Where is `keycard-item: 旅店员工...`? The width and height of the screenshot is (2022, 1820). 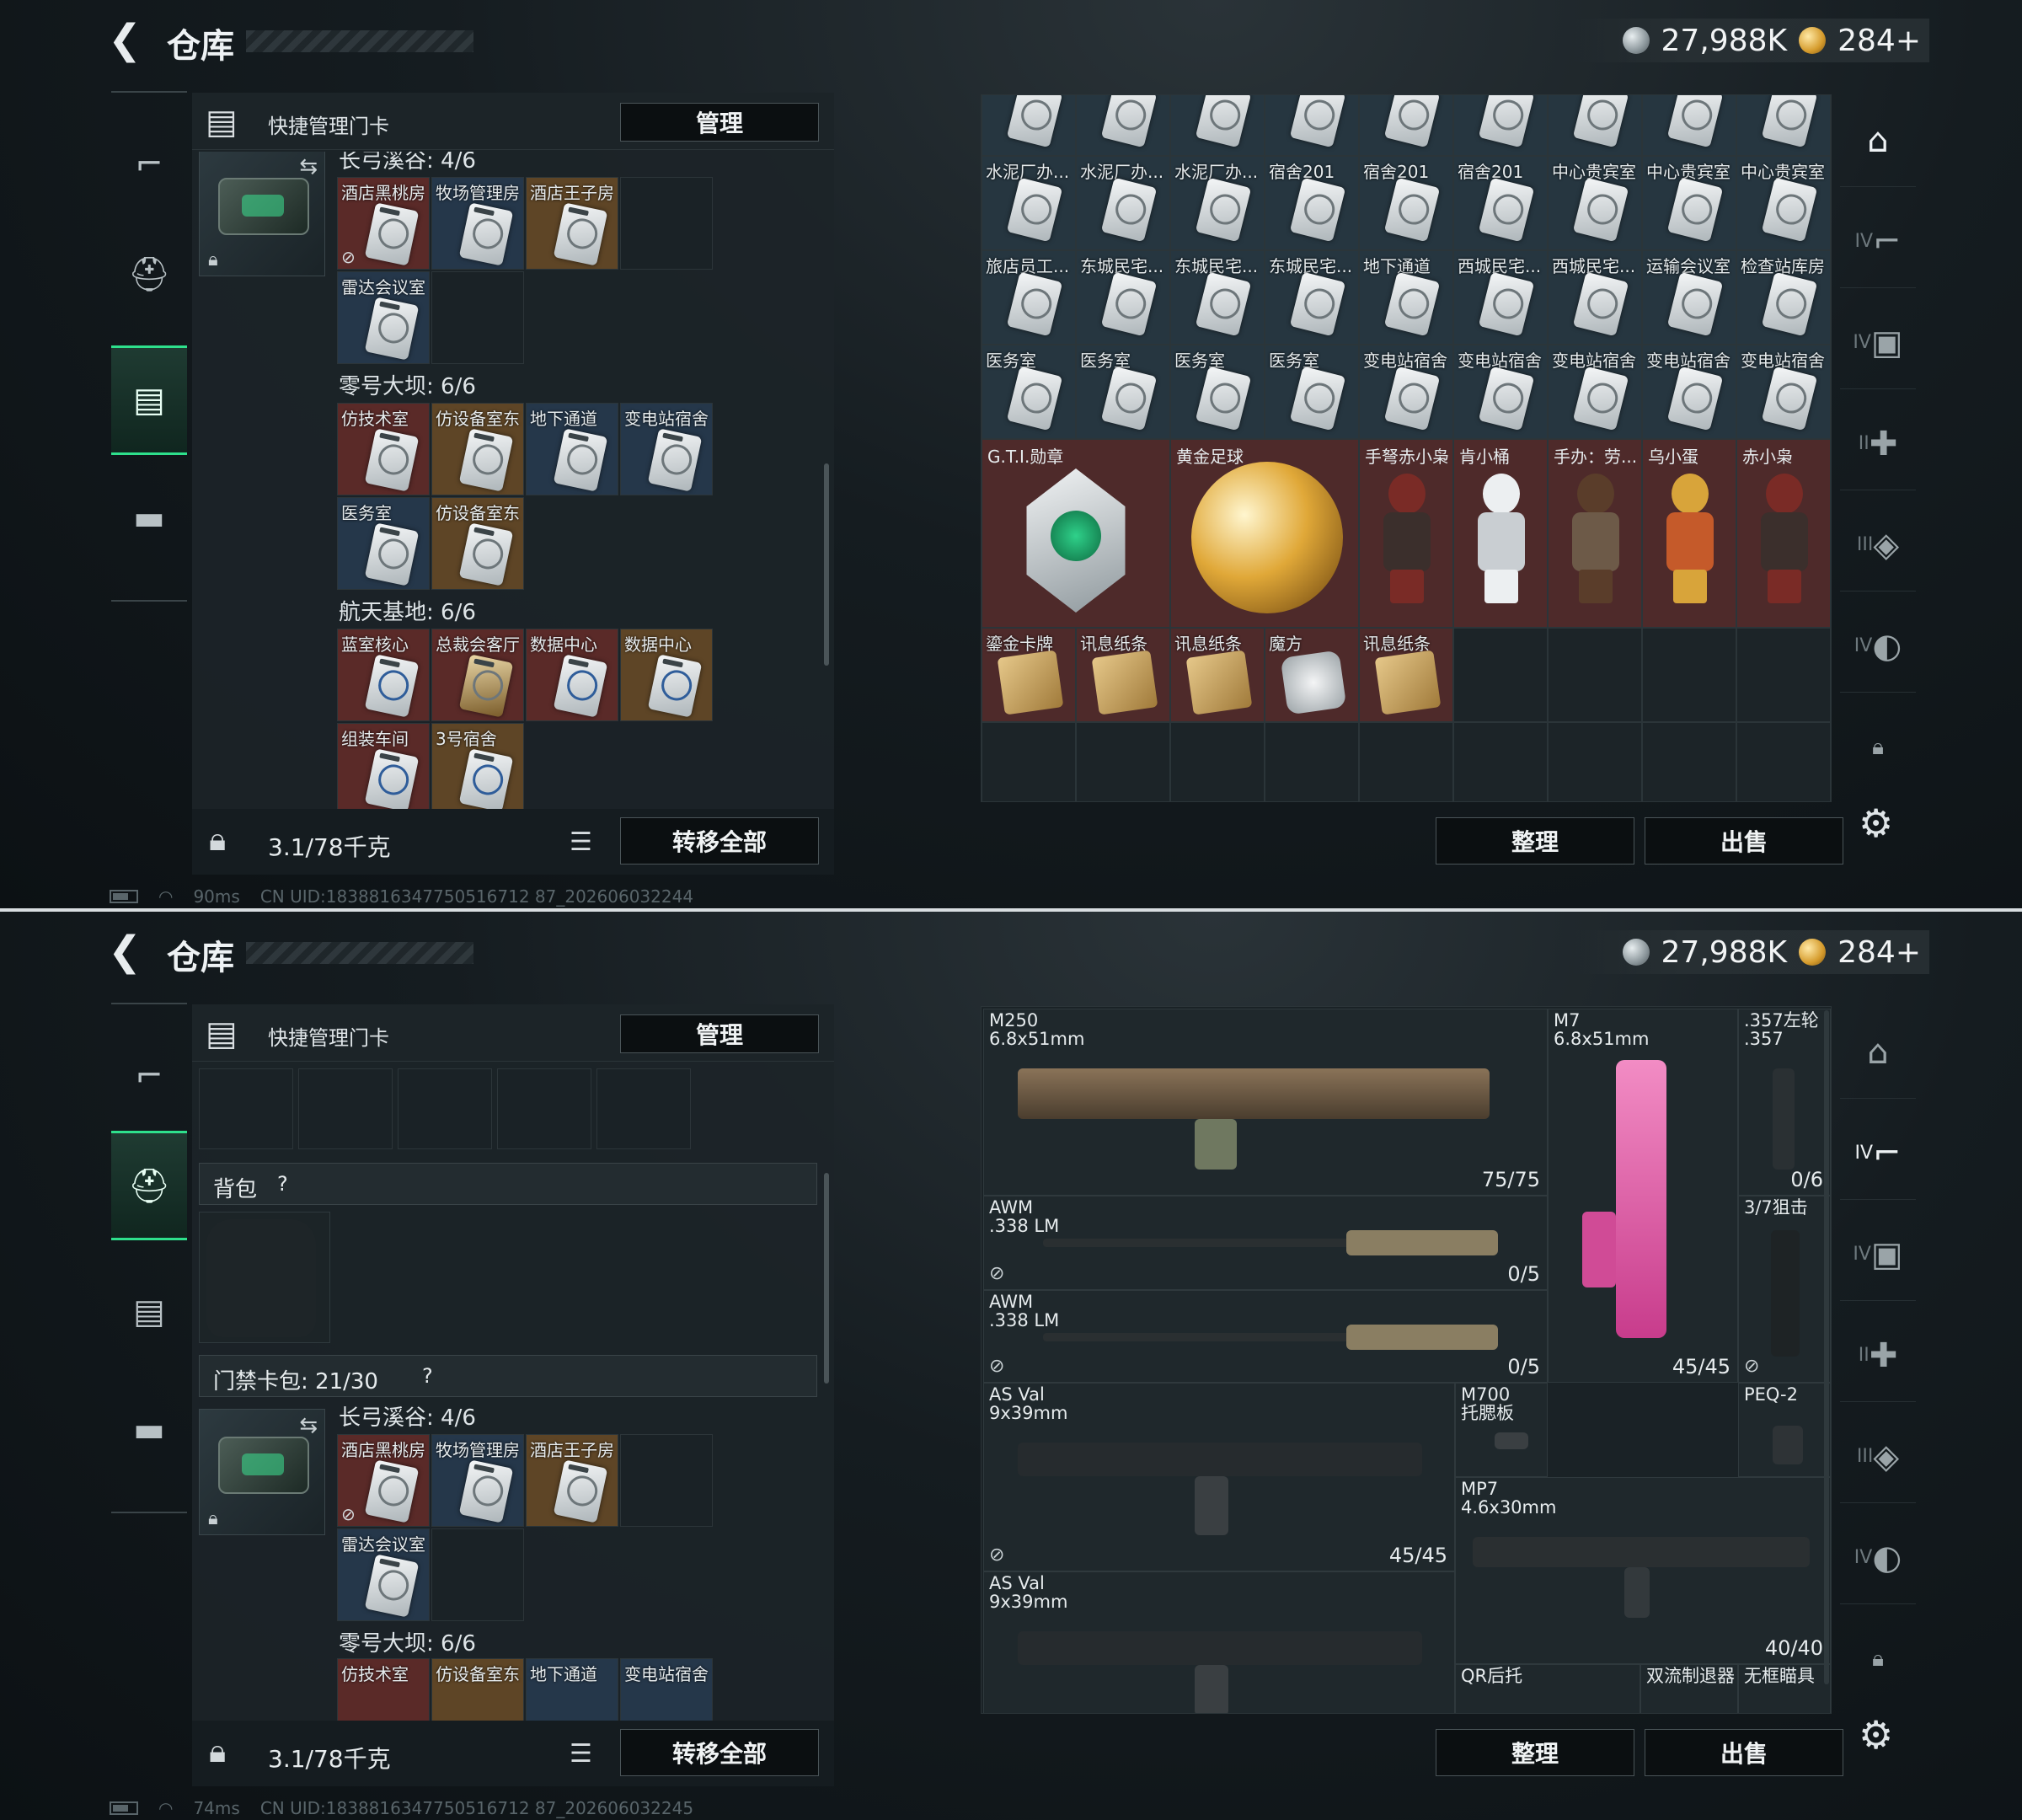
keycard-item: 旅店员工... is located at coordinates (1029, 297).